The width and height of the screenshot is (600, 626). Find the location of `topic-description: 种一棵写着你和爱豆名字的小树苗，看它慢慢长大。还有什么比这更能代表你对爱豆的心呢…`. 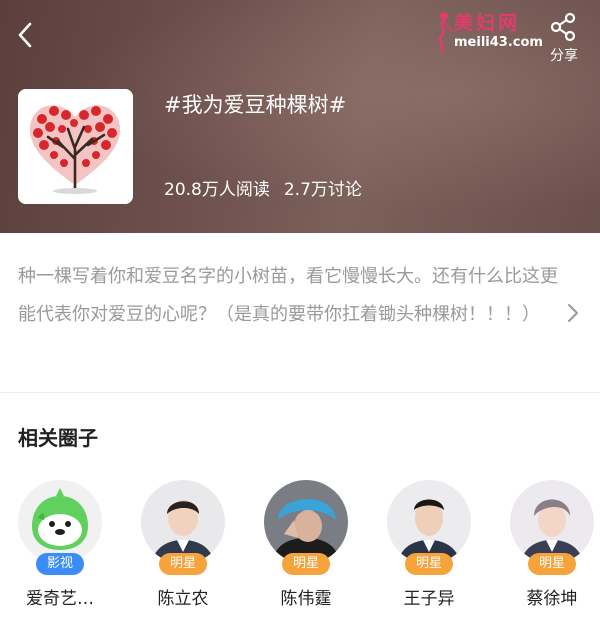

topic-description: 种一棵写着你和爱豆名字的小树苗，看它慢慢长大。还有什么比这更能代表你对爱豆的心呢… is located at coordinates (288, 296).